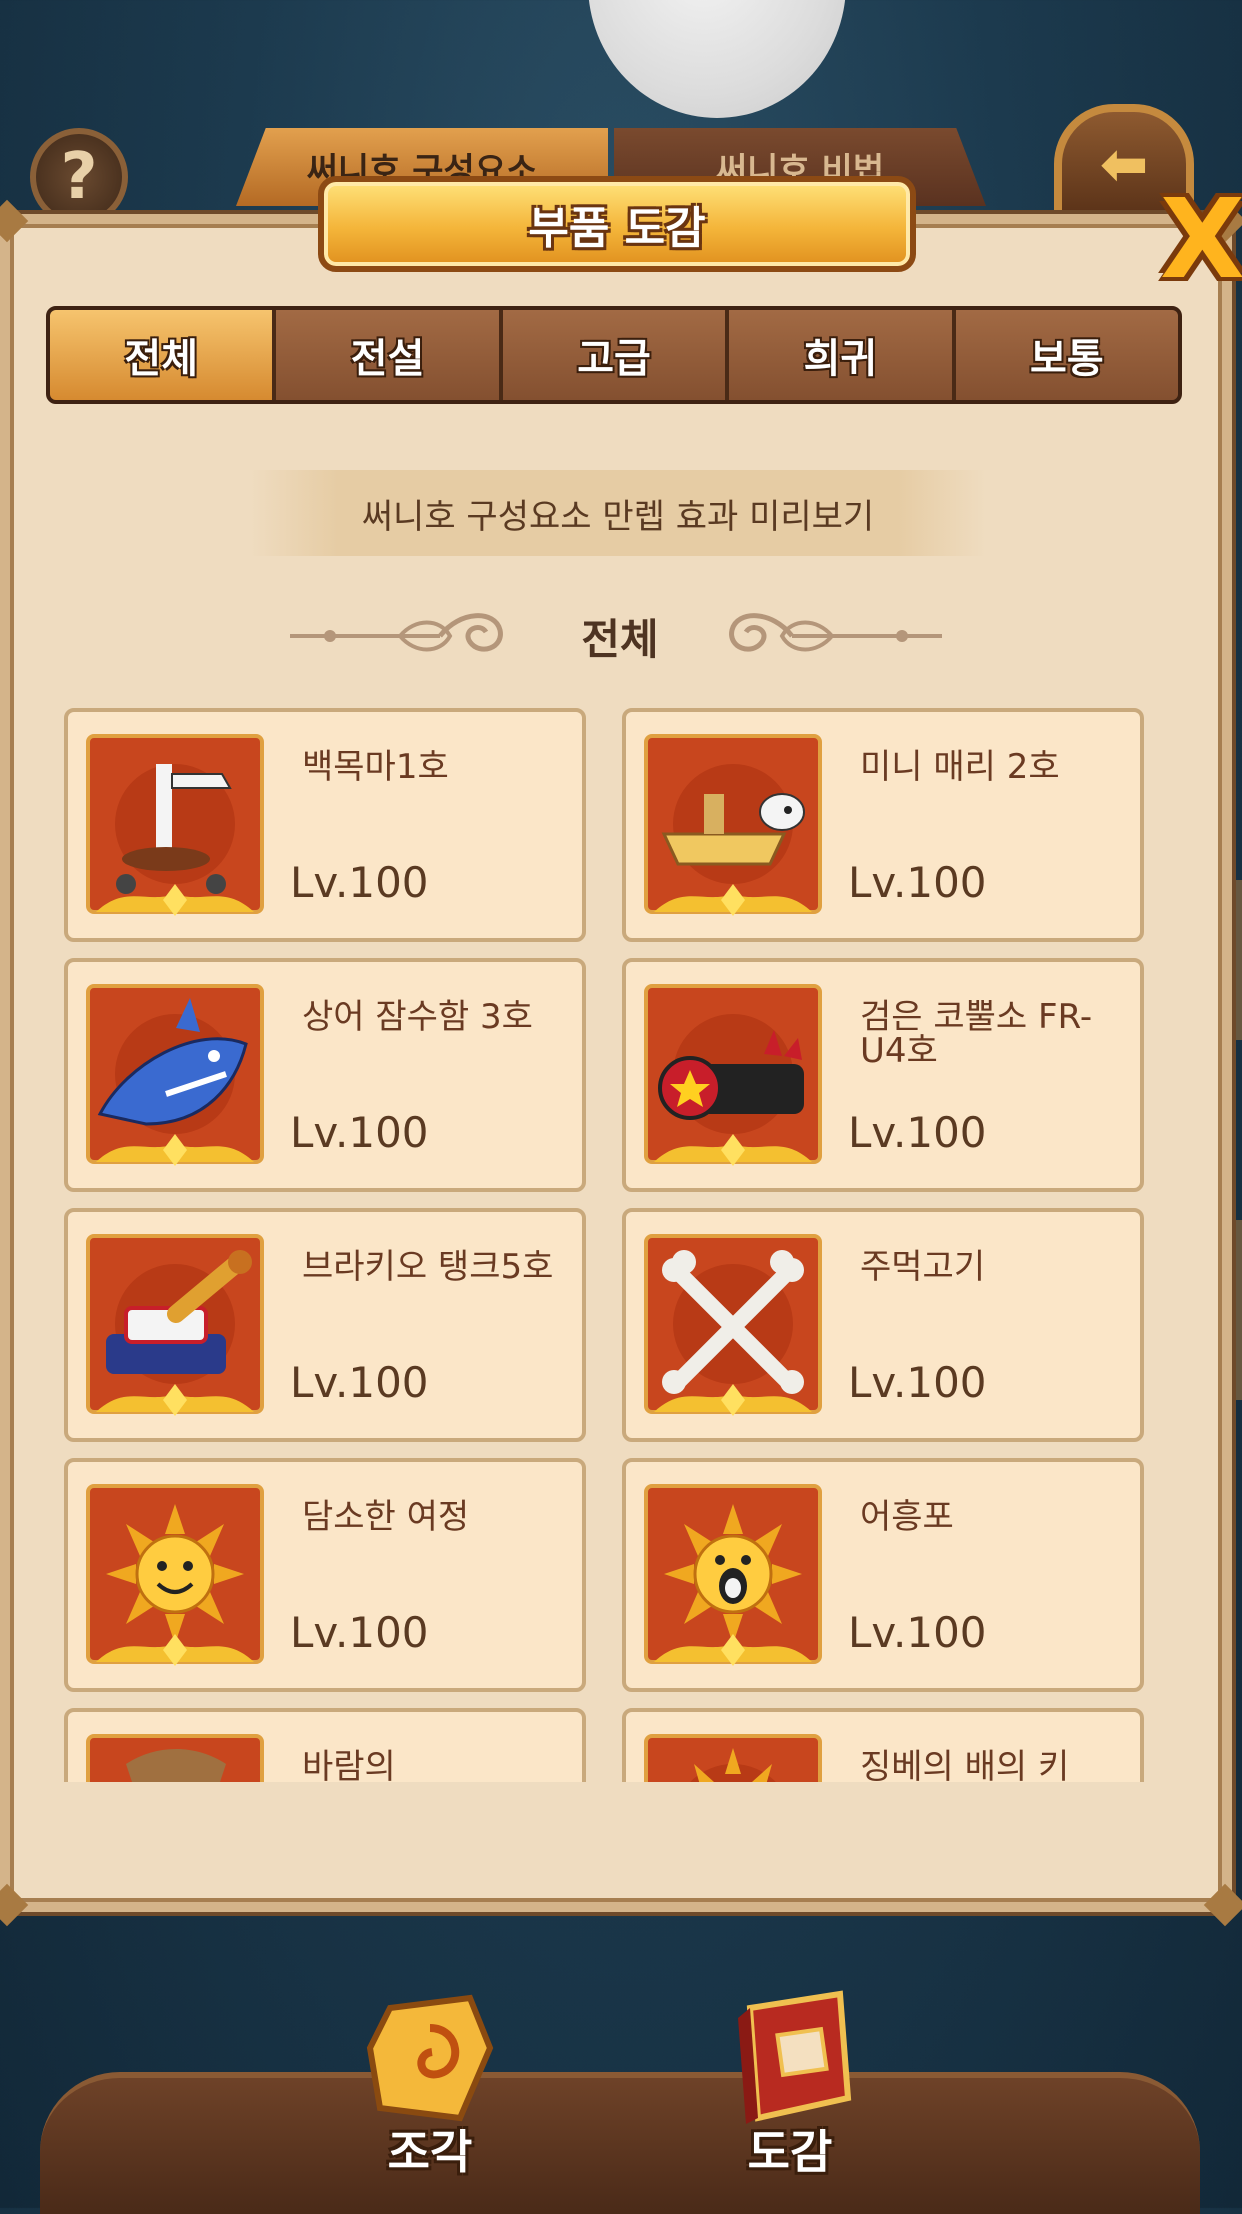 The width and height of the screenshot is (1242, 2214). Describe the element at coordinates (617, 224) in the screenshot. I see `dialog-title: 부품 도감` at that location.